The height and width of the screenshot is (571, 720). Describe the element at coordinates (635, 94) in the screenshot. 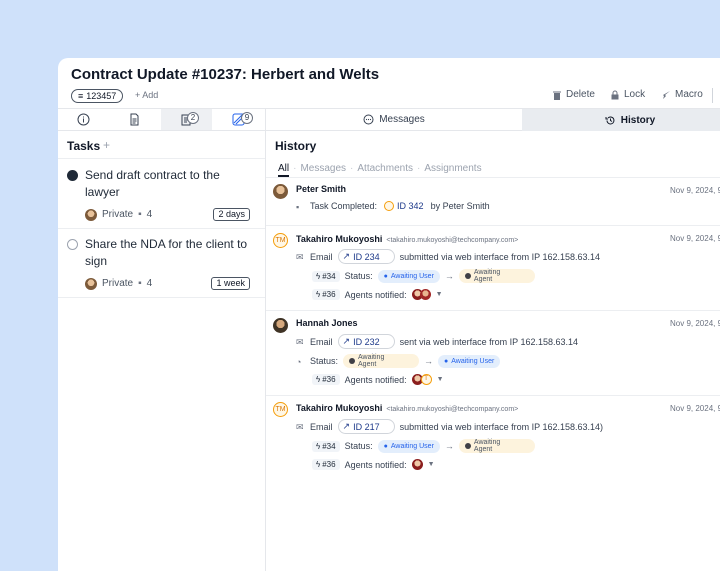

I see `lock-label: Lock` at that location.